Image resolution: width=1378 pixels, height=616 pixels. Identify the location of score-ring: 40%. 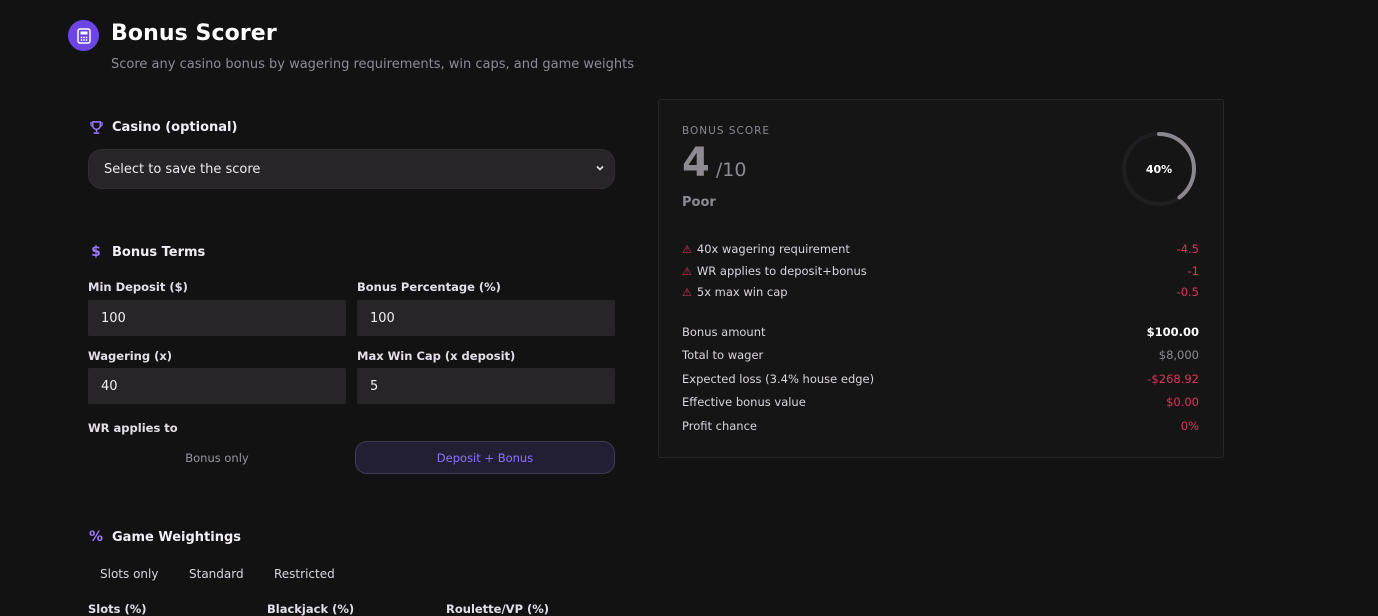
(1159, 169).